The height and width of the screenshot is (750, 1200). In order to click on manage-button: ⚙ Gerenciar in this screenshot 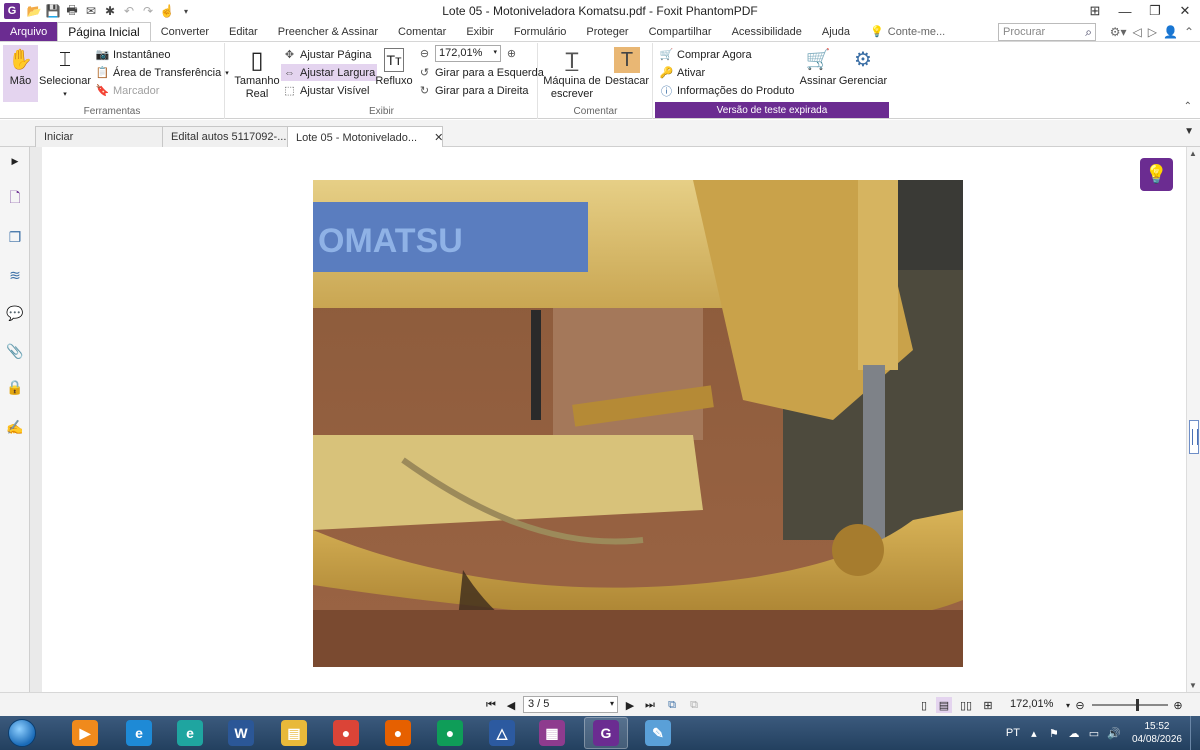, I will do `click(863, 66)`.